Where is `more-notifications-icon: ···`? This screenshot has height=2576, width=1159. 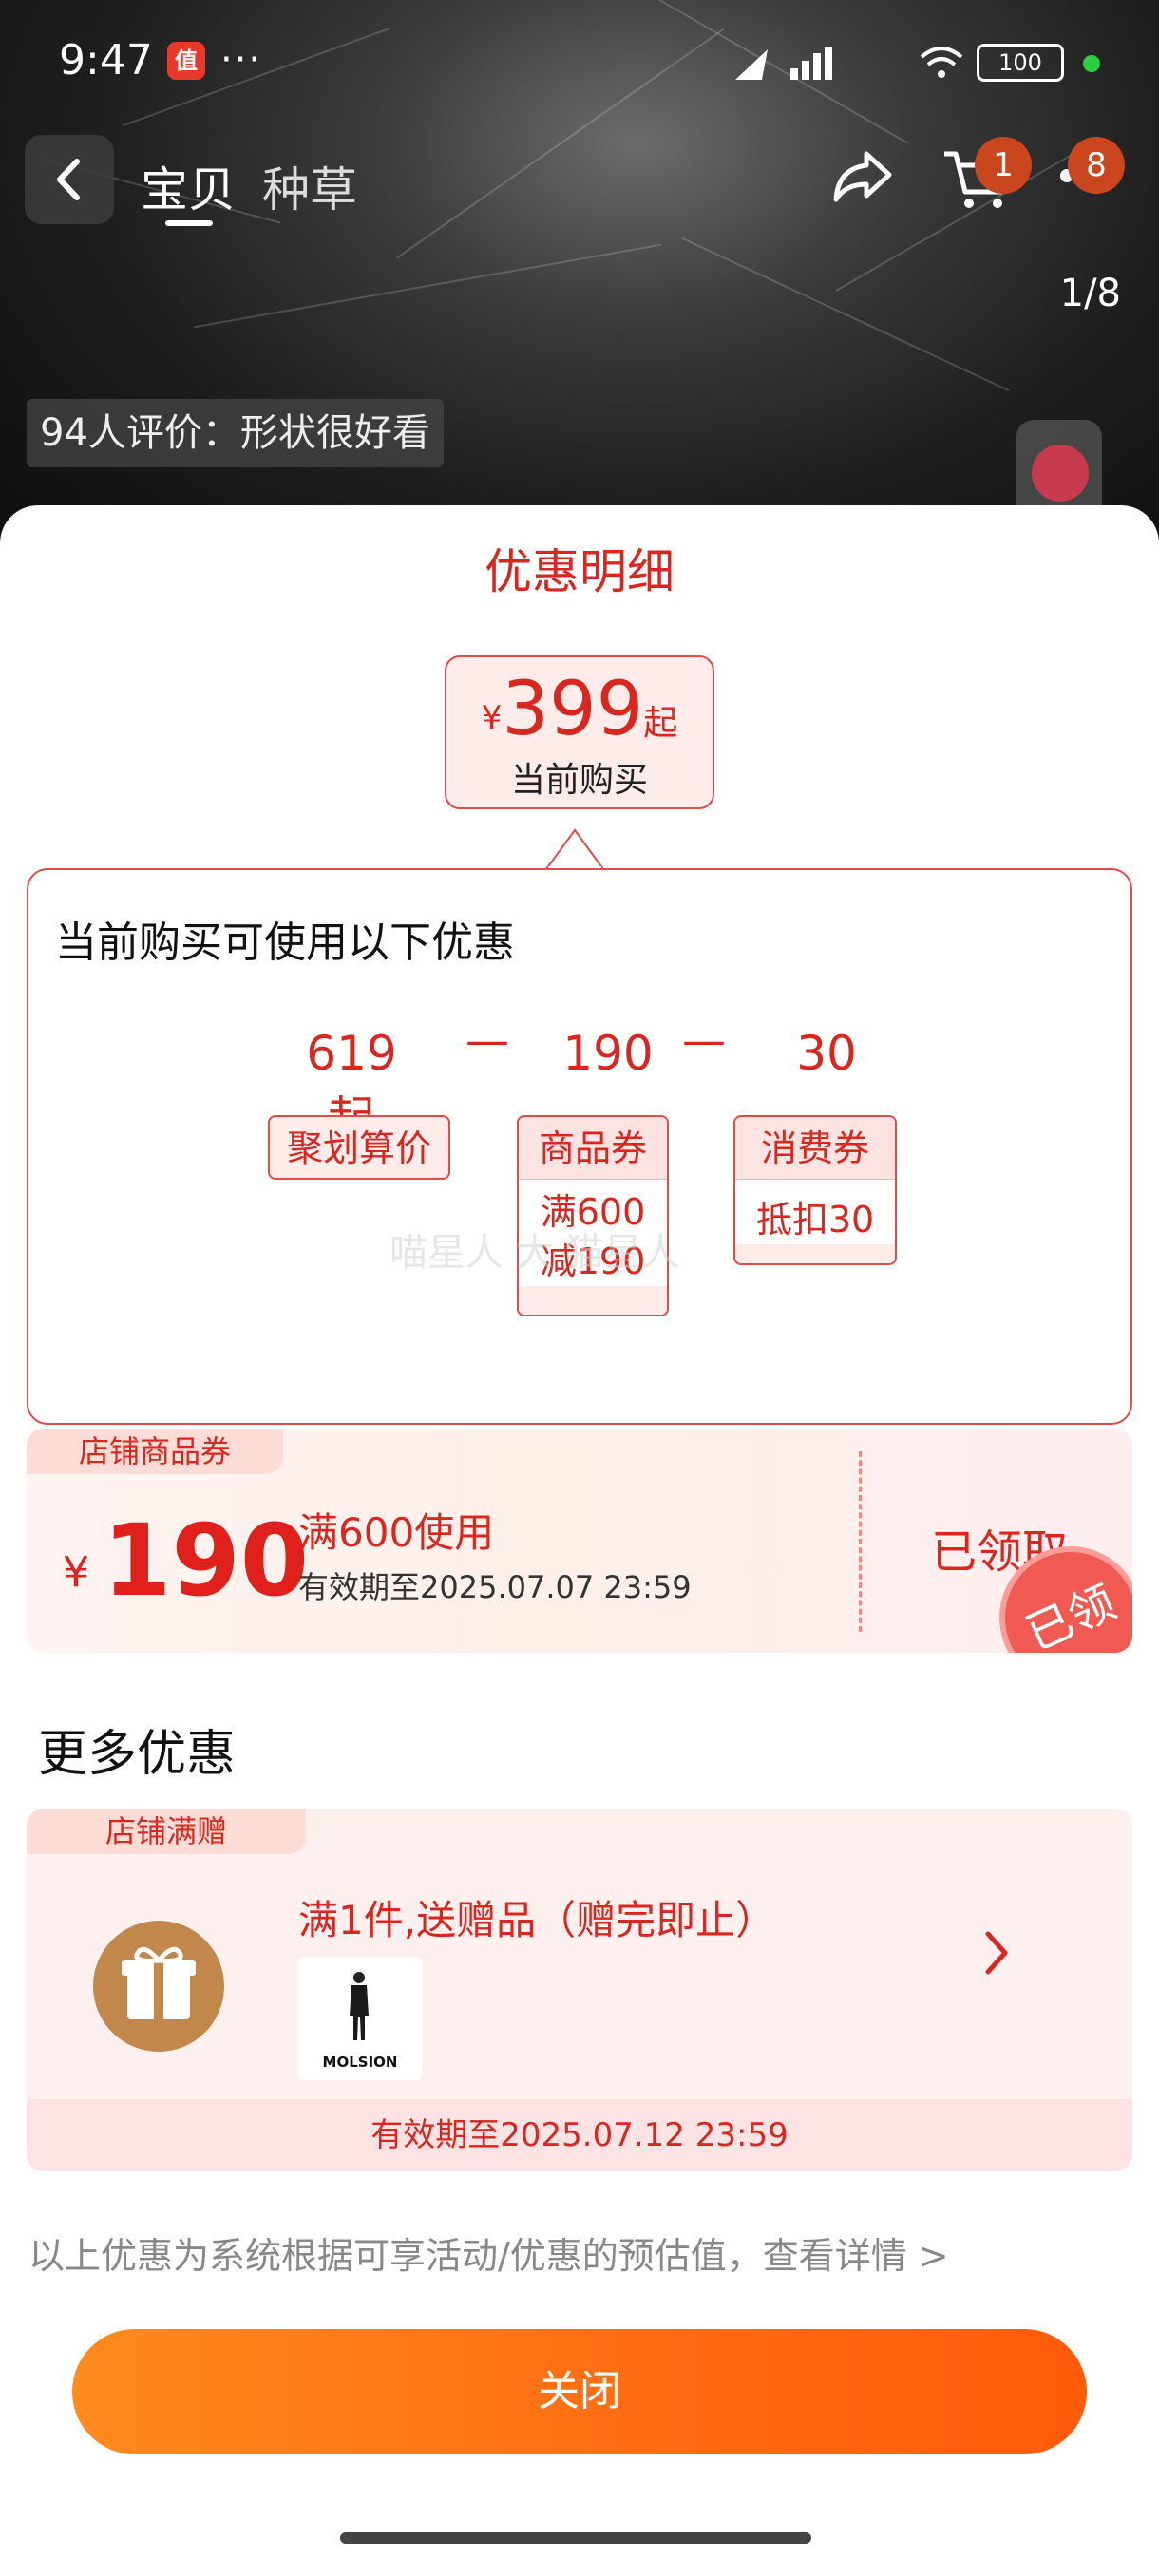
more-notifications-icon: ··· is located at coordinates (241, 60).